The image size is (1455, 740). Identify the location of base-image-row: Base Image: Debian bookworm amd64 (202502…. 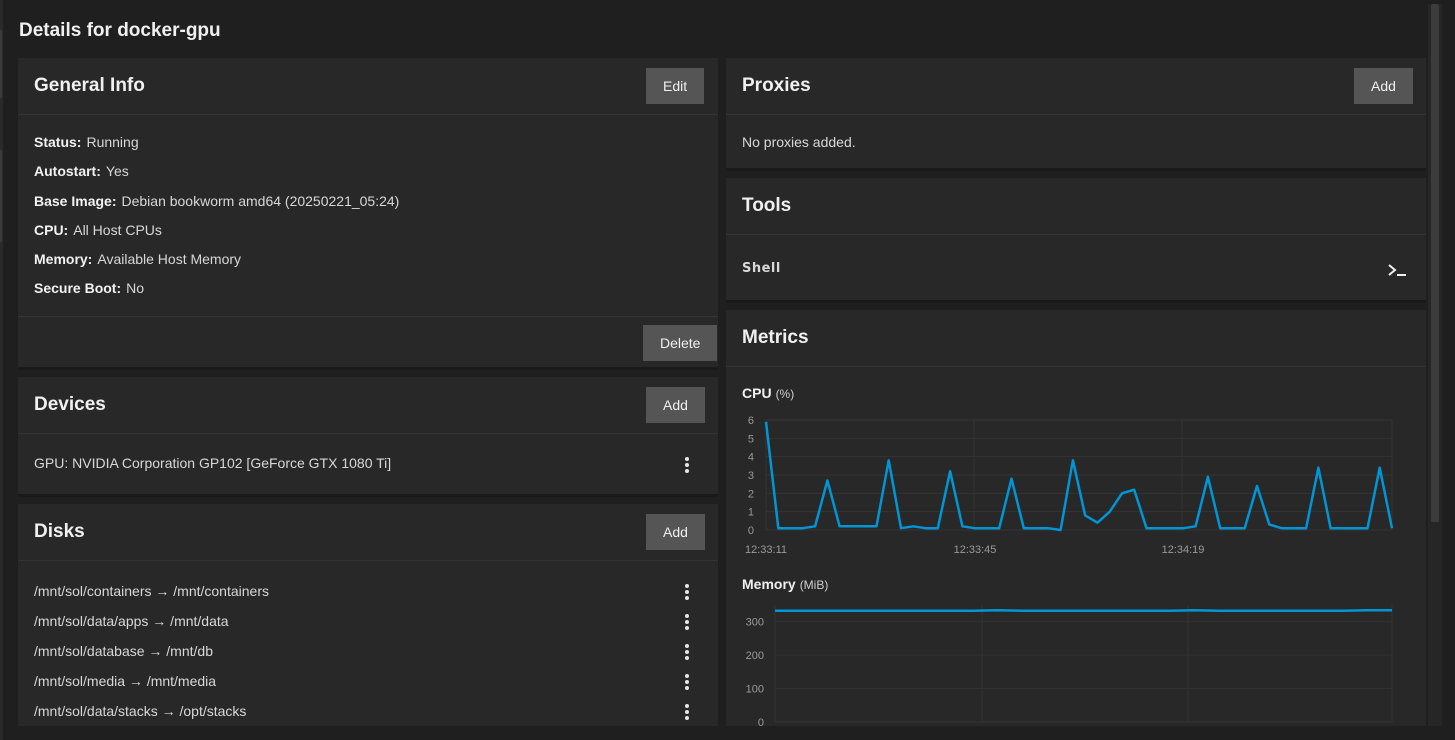
(216, 201).